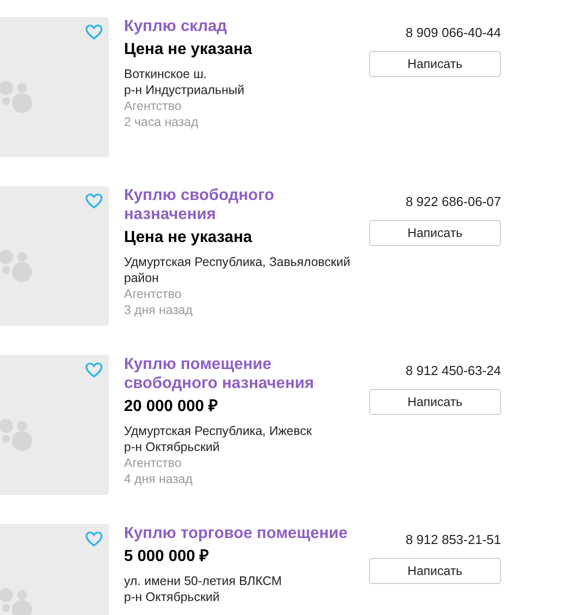 This screenshot has width=582, height=615. What do you see at coordinates (244, 205) in the screenshot?
I see `listing-title: Куплю свободного назначения` at bounding box center [244, 205].